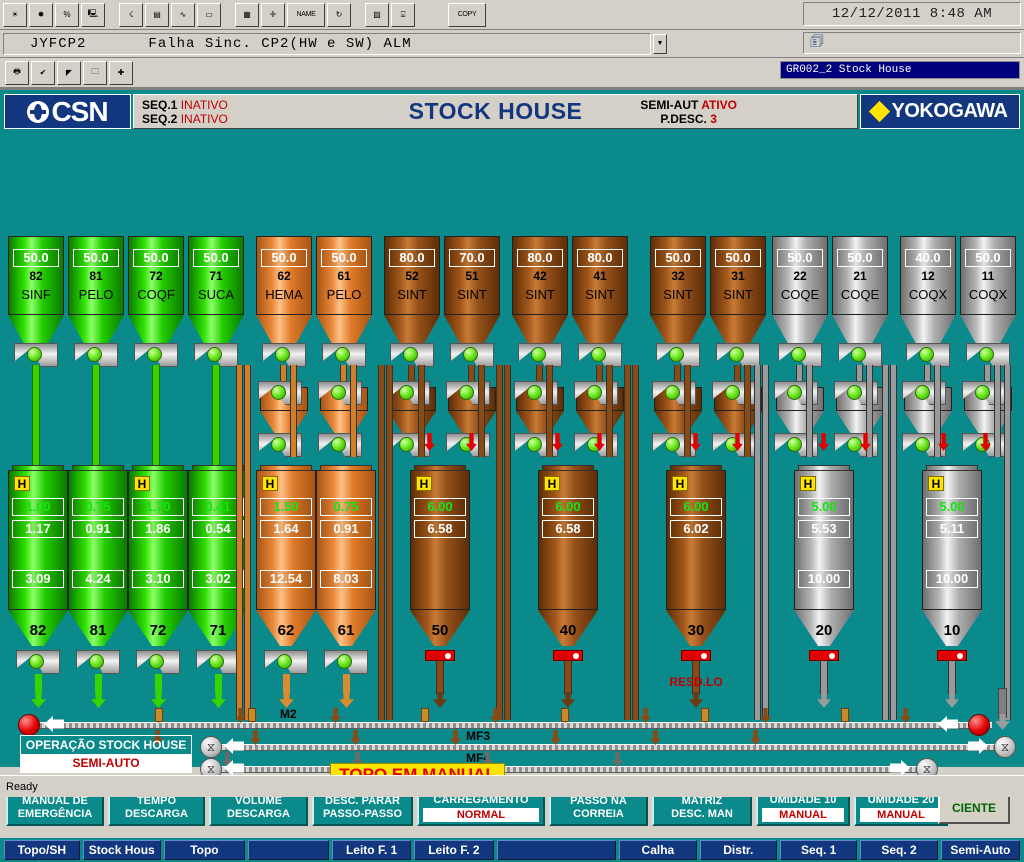 The image size is (1024, 862). I want to click on silo-setpoint: 40.0, so click(928, 258).